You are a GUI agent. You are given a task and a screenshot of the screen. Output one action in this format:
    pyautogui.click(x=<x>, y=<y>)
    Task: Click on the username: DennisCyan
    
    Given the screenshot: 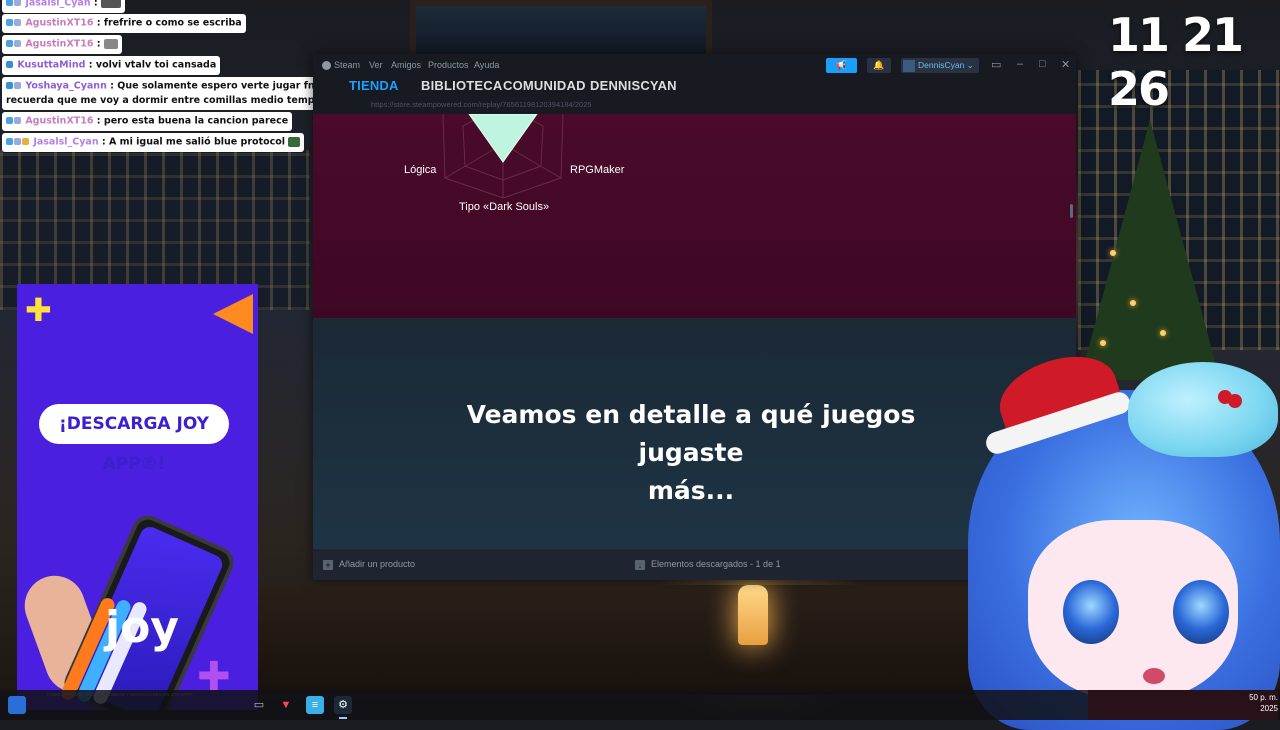 What is the action you would take?
    pyautogui.click(x=941, y=65)
    